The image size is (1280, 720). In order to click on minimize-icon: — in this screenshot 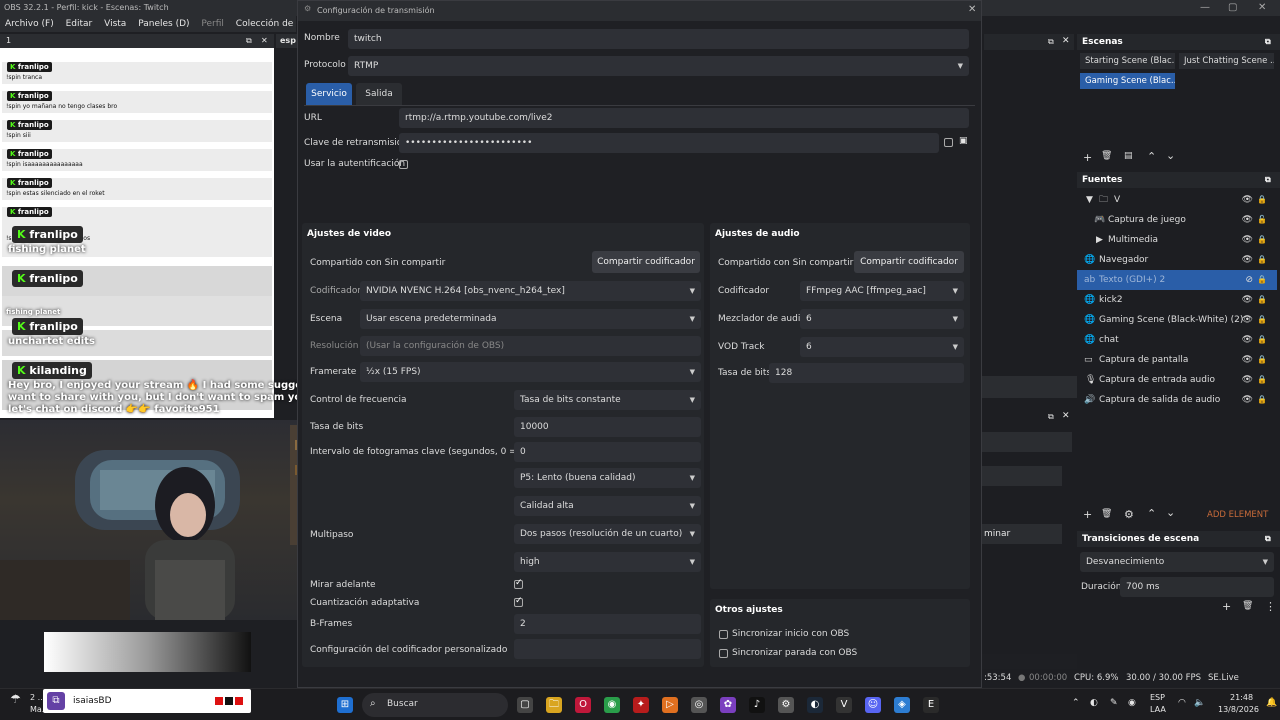, I will do `click(1205, 8)`.